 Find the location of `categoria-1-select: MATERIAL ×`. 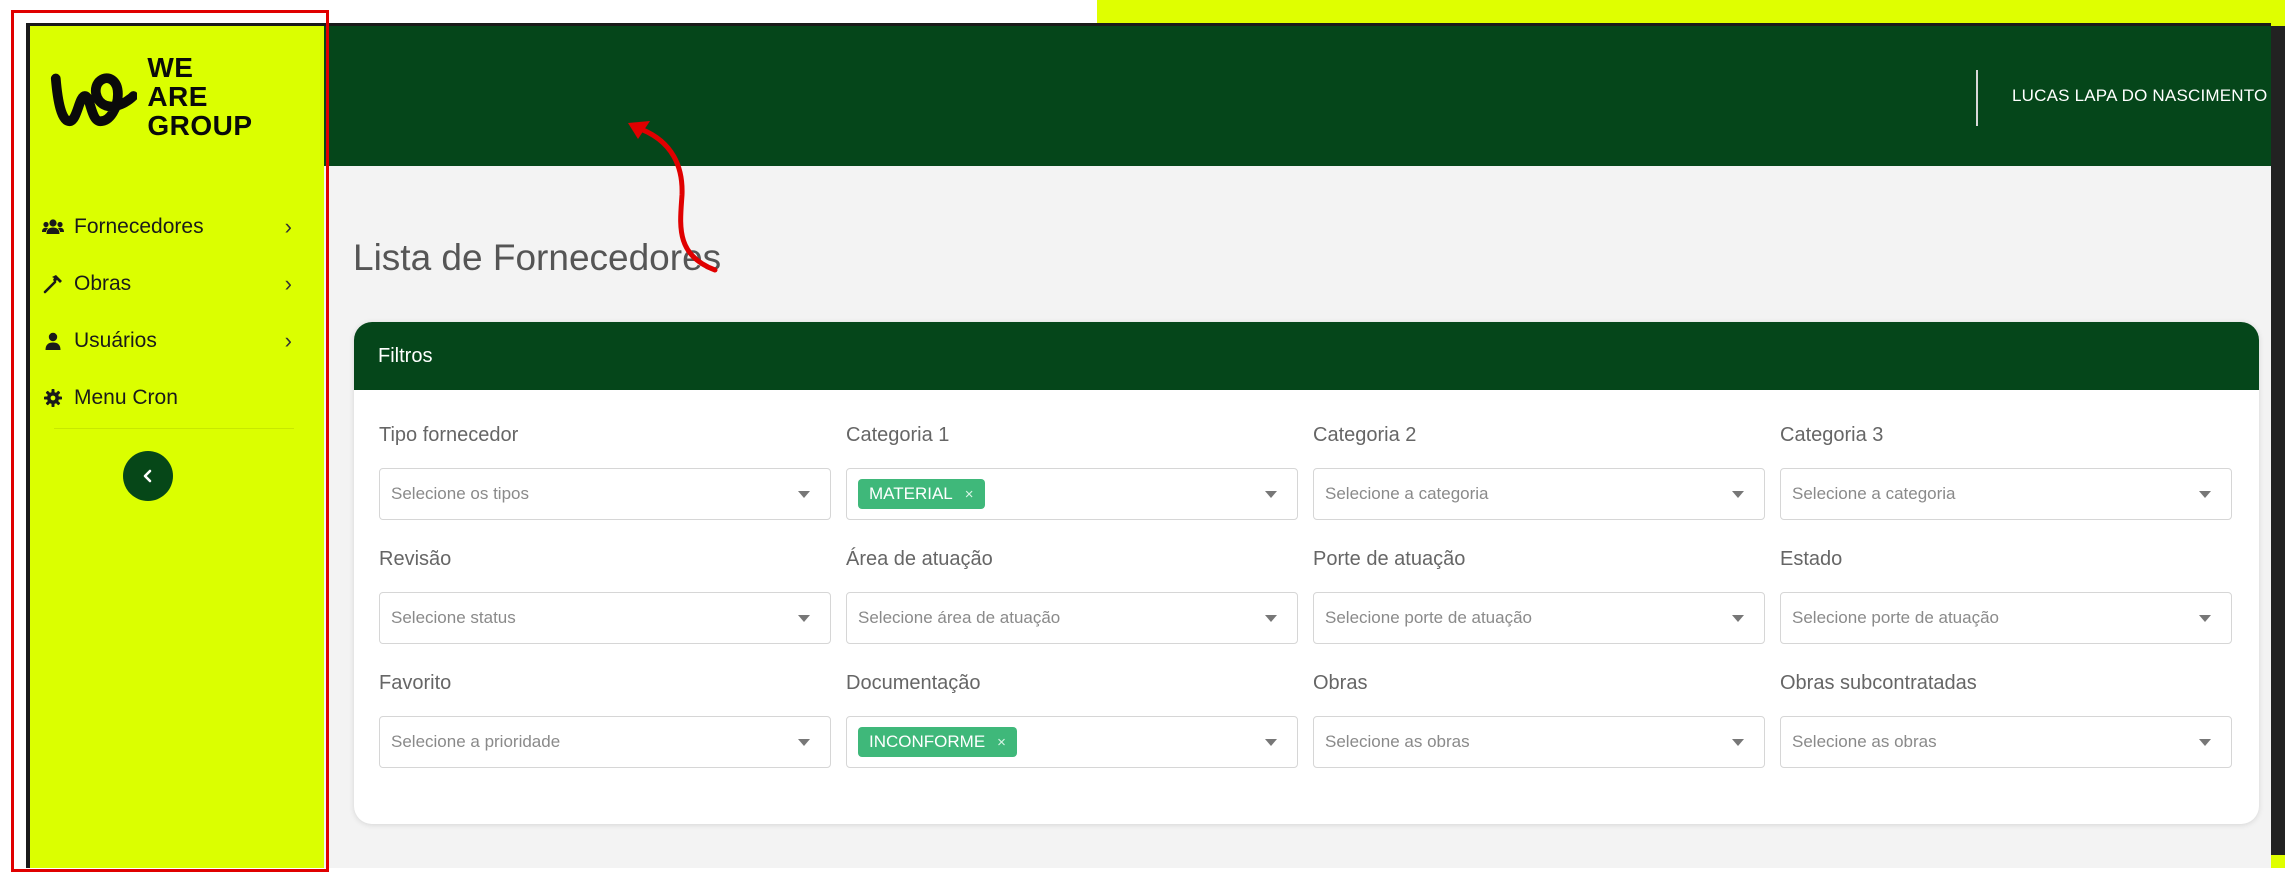

categoria-1-select: MATERIAL × is located at coordinates (1072, 494).